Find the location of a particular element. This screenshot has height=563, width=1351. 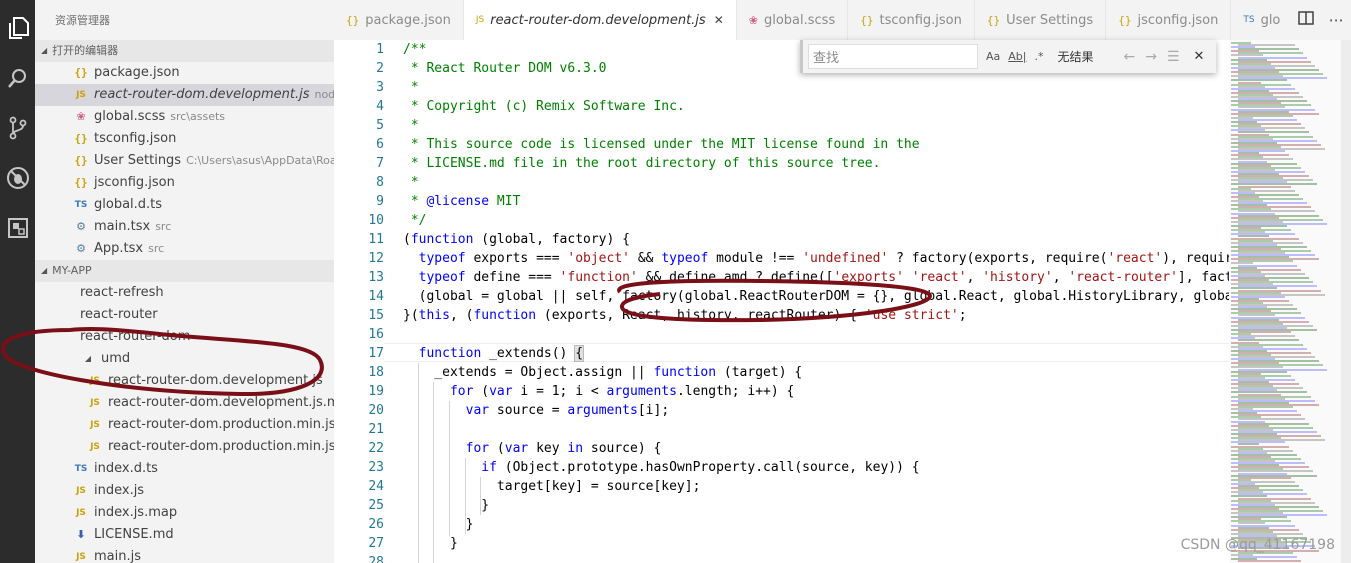

line-number: 7 is located at coordinates (380, 163).